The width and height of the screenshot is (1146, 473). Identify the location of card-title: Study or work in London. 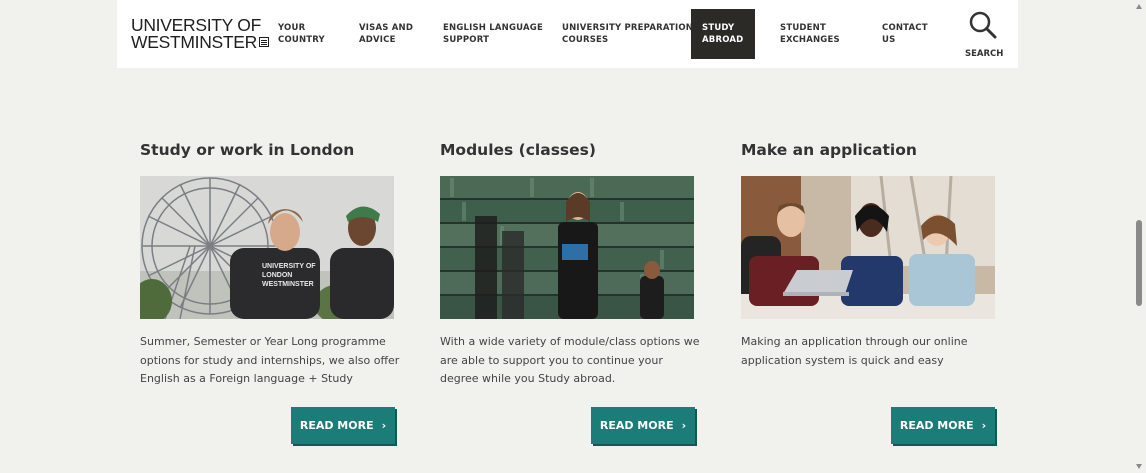
(247, 150).